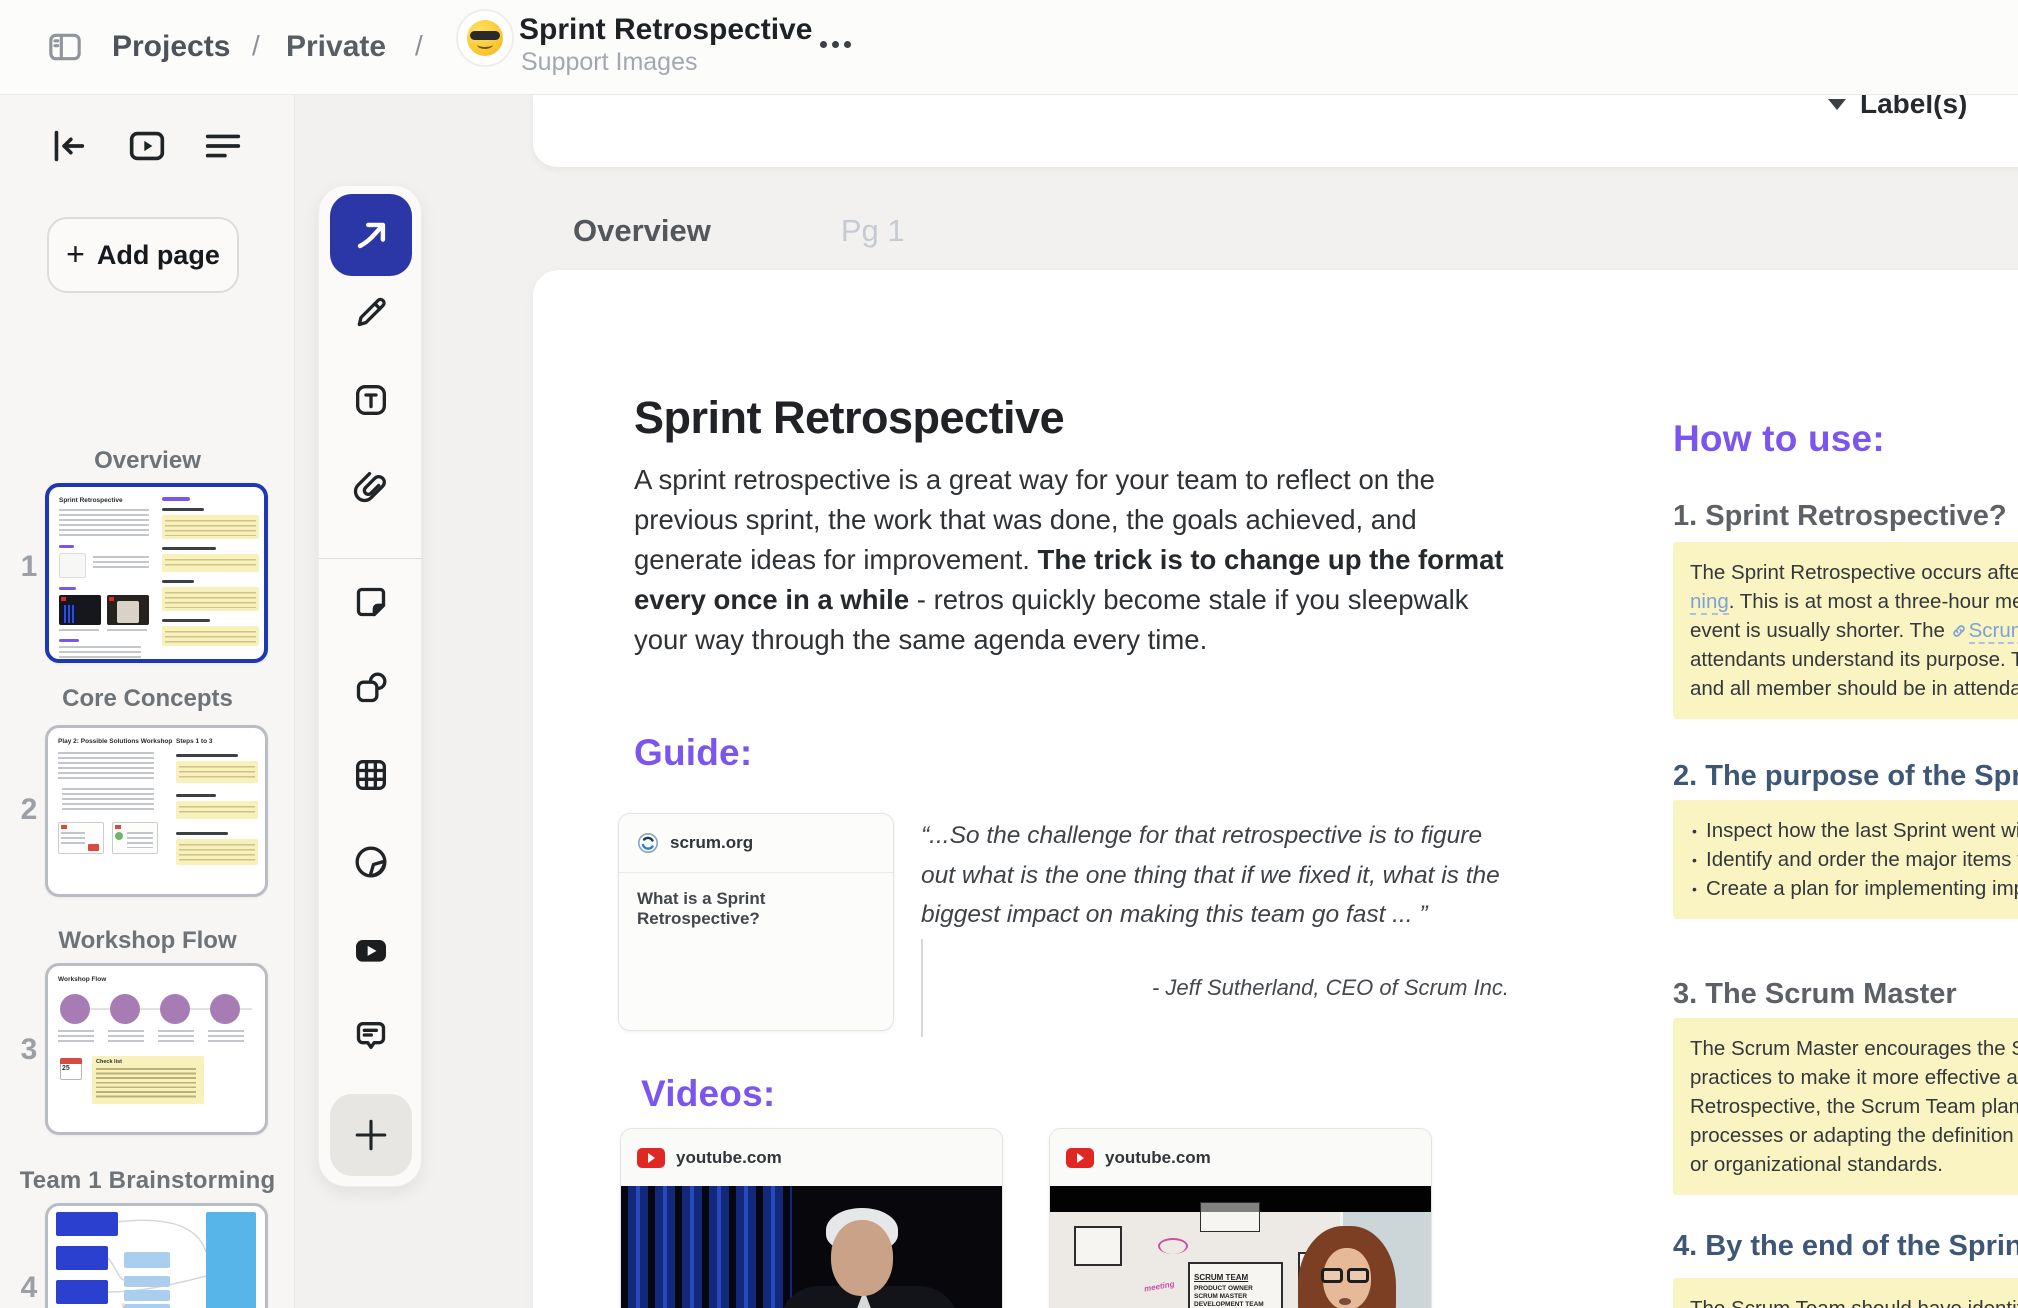 The height and width of the screenshot is (1308, 2018). Describe the element at coordinates (1845, 1293) in the screenshot. I see `section-4-callout: The Scrum Team should have identified` at that location.